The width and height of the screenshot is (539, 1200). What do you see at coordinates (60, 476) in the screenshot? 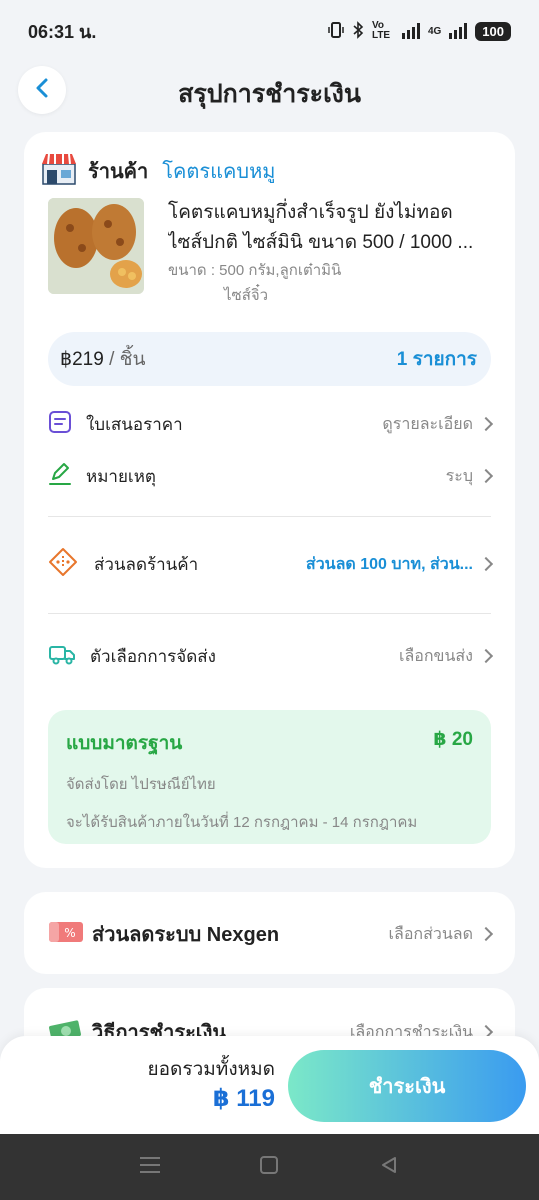
I see `pencil-icon` at bounding box center [60, 476].